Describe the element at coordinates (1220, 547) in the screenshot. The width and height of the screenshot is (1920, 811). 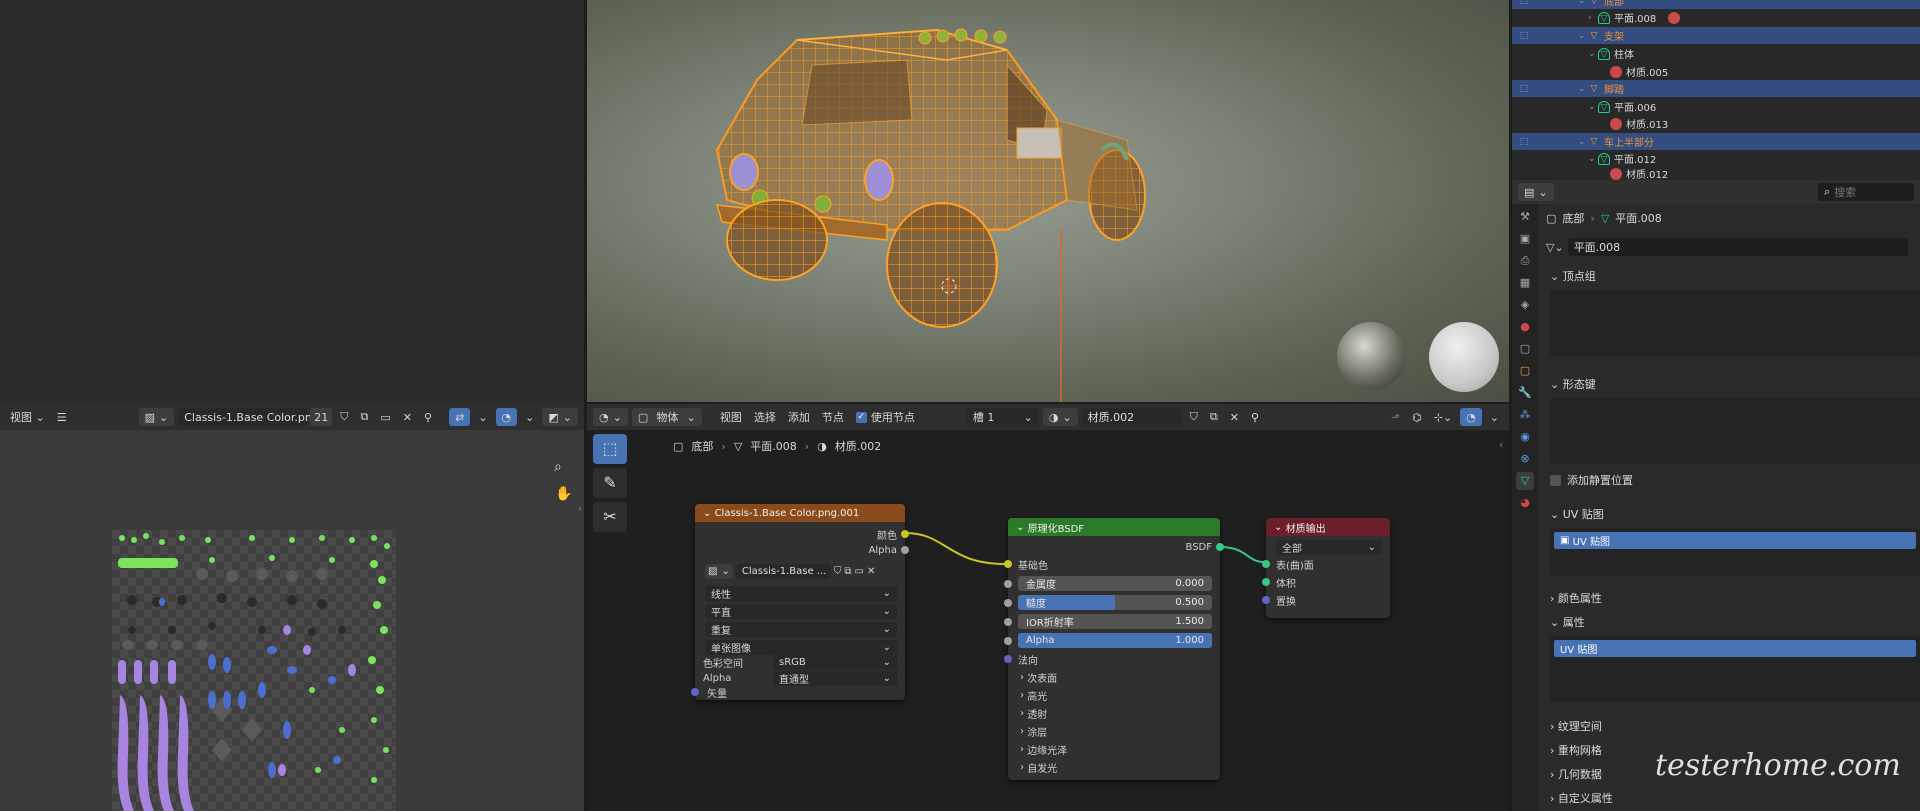
I see `bsdf-output-socket` at that location.